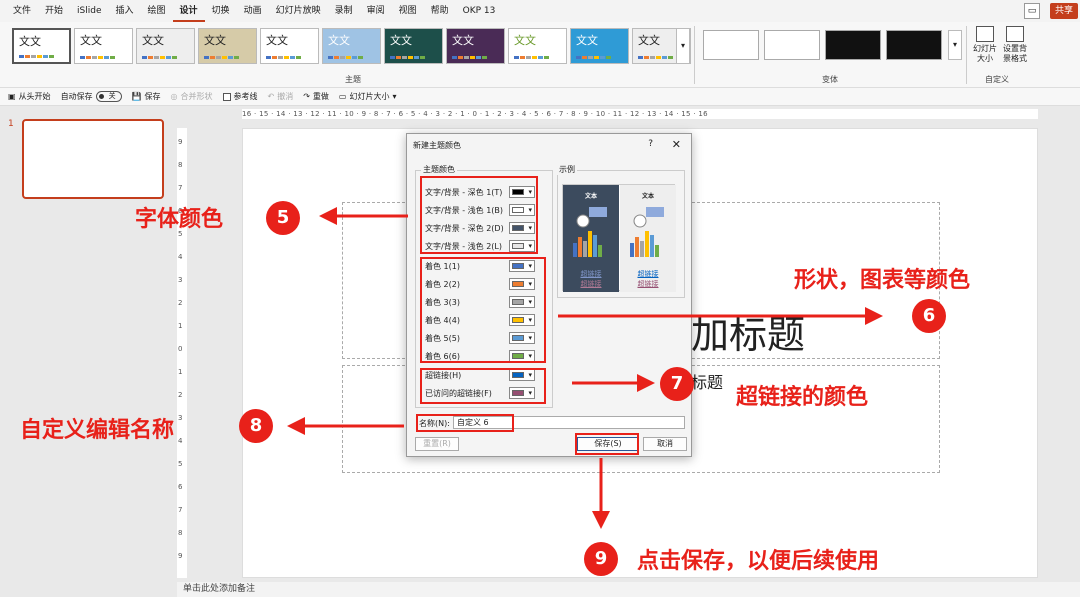  What do you see at coordinates (180, 464) in the screenshot?
I see `ruler-tick-label: 5` at bounding box center [180, 464].